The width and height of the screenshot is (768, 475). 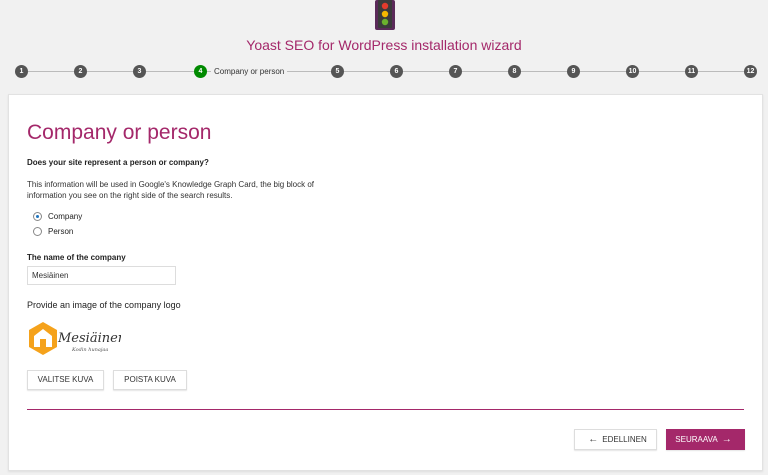 What do you see at coordinates (750, 71) in the screenshot?
I see `step-12: 12` at bounding box center [750, 71].